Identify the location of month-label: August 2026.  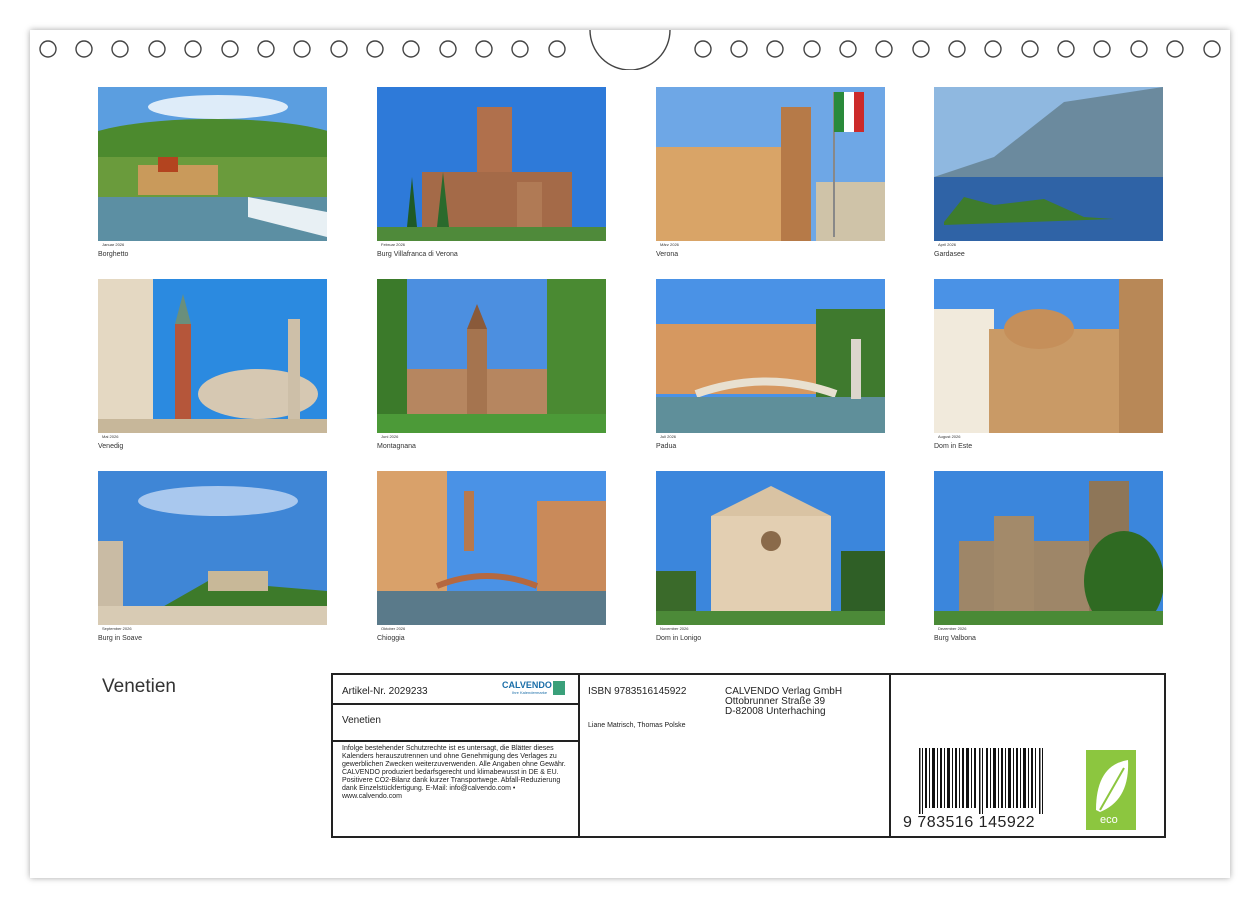
(949, 436).